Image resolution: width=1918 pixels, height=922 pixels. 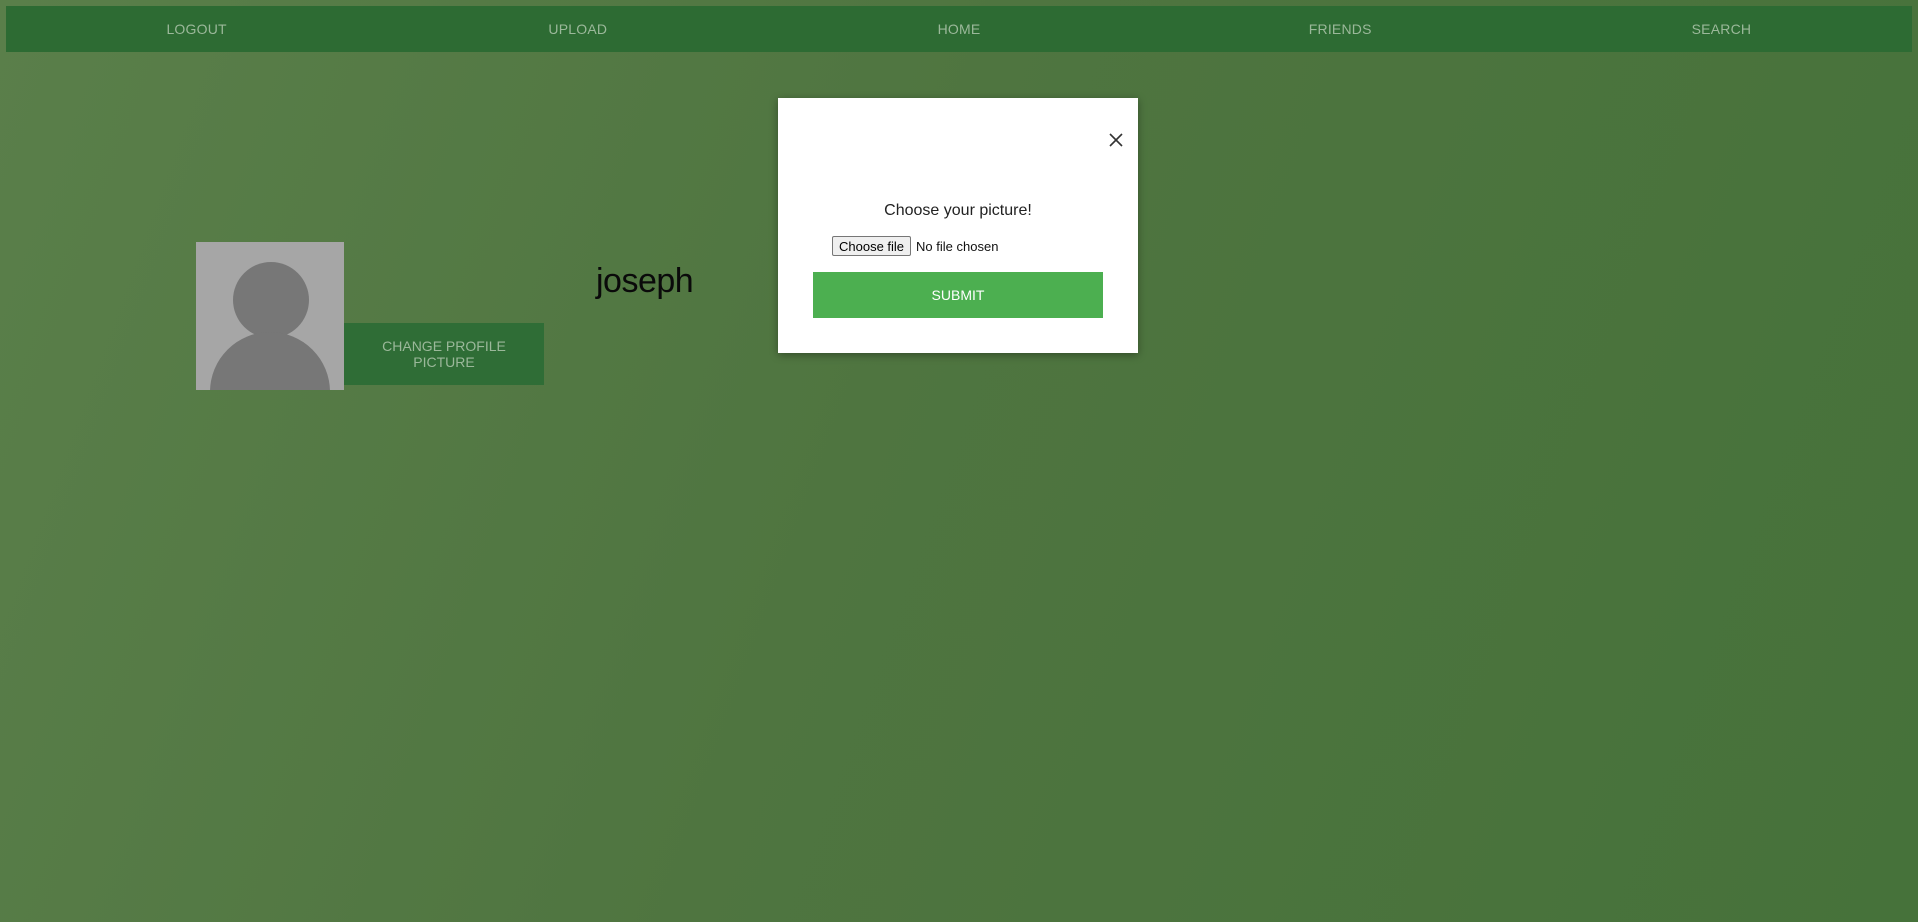 What do you see at coordinates (1340, 29) in the screenshot?
I see `nav-friends: FRIENDS` at bounding box center [1340, 29].